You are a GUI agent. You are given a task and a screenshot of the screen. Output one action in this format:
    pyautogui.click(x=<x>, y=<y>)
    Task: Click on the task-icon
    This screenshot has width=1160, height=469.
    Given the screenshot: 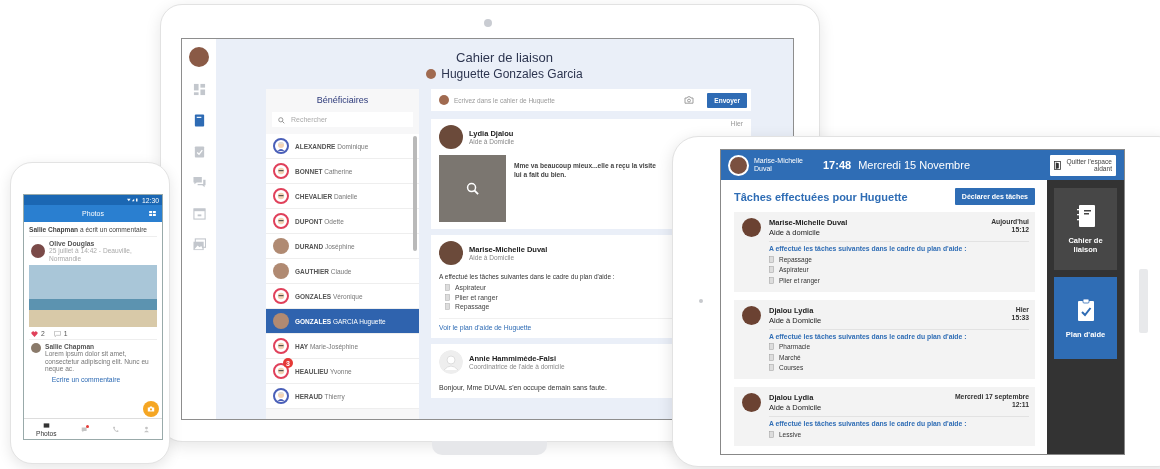 What is the action you would take?
    pyautogui.click(x=771, y=434)
    